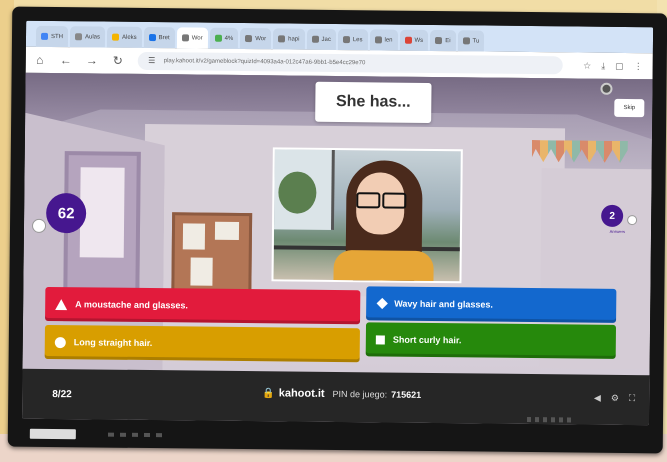  I want to click on answer-text: Long straight hair., so click(113, 343).